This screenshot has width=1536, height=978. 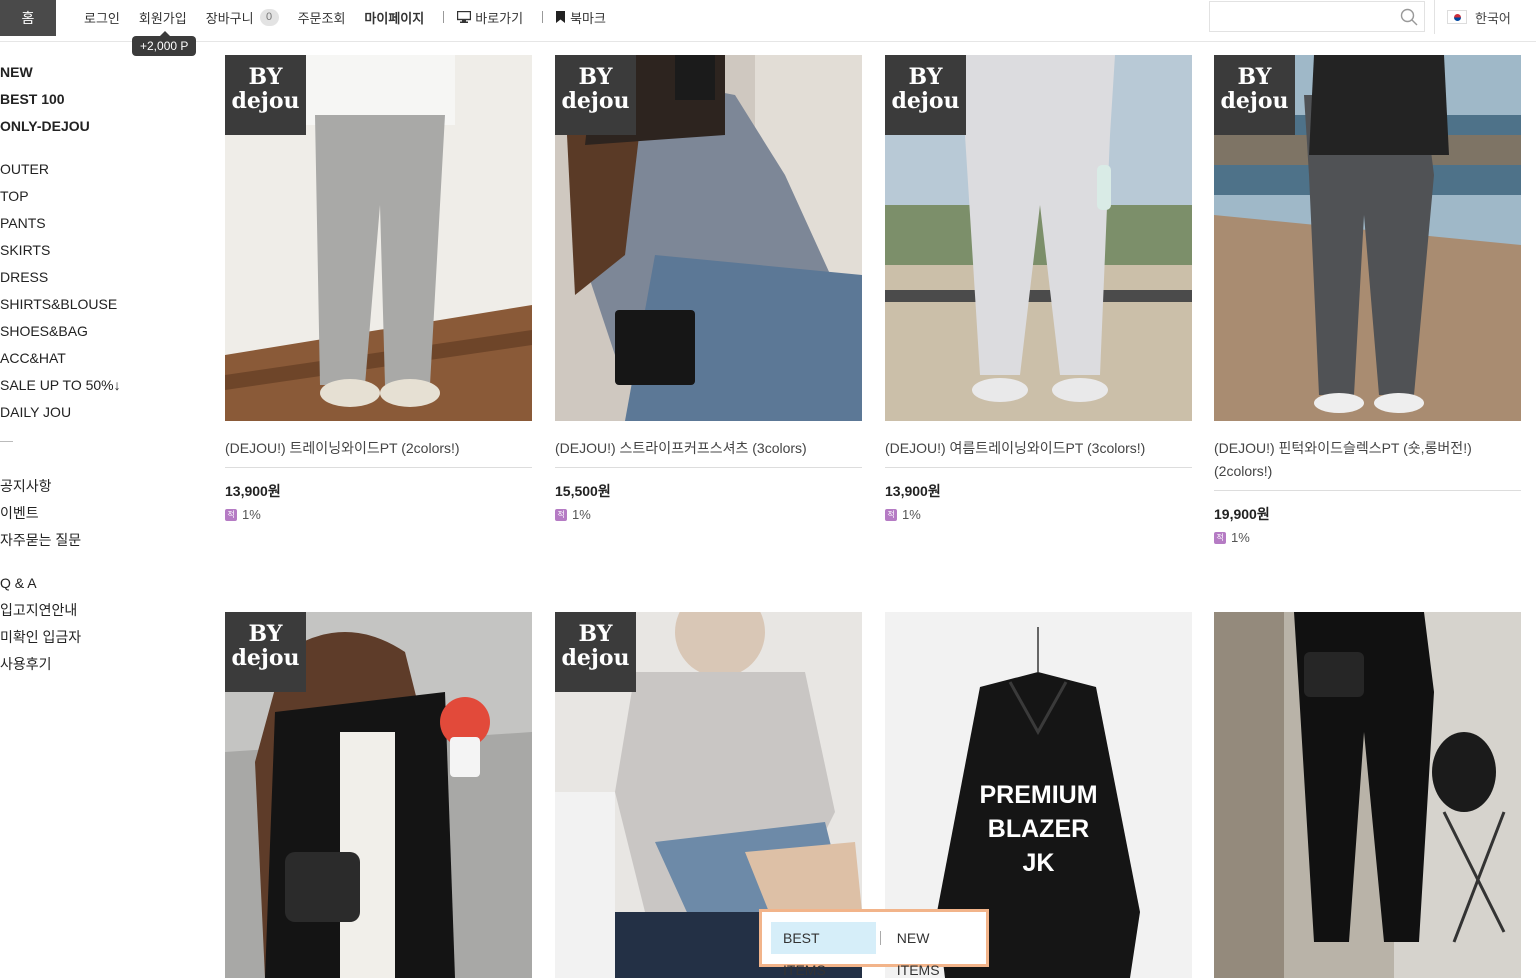 What do you see at coordinates (464, 17) in the screenshot?
I see `monitor-icon` at bounding box center [464, 17].